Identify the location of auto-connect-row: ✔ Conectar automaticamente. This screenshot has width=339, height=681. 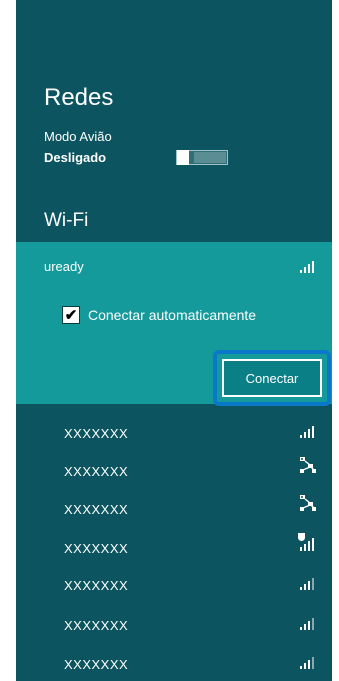
(159, 315).